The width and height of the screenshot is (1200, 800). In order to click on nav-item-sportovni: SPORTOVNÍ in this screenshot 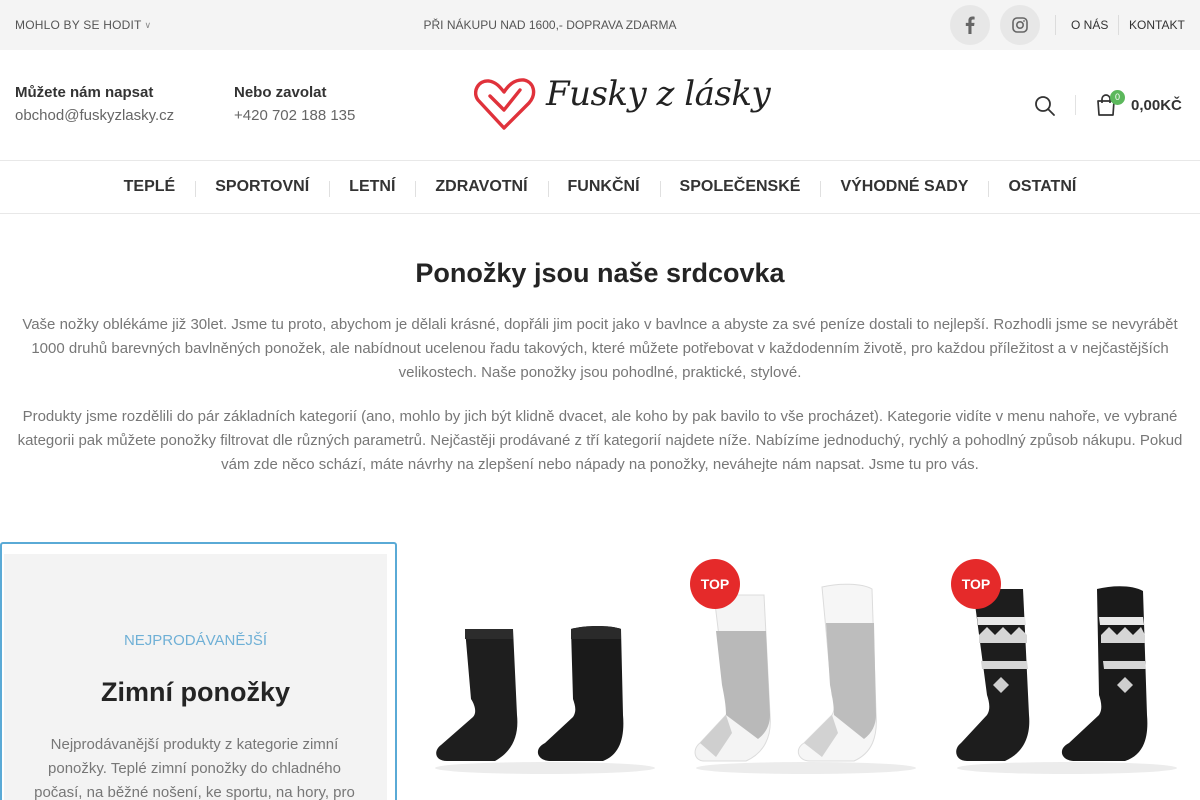, I will do `click(262, 187)`.